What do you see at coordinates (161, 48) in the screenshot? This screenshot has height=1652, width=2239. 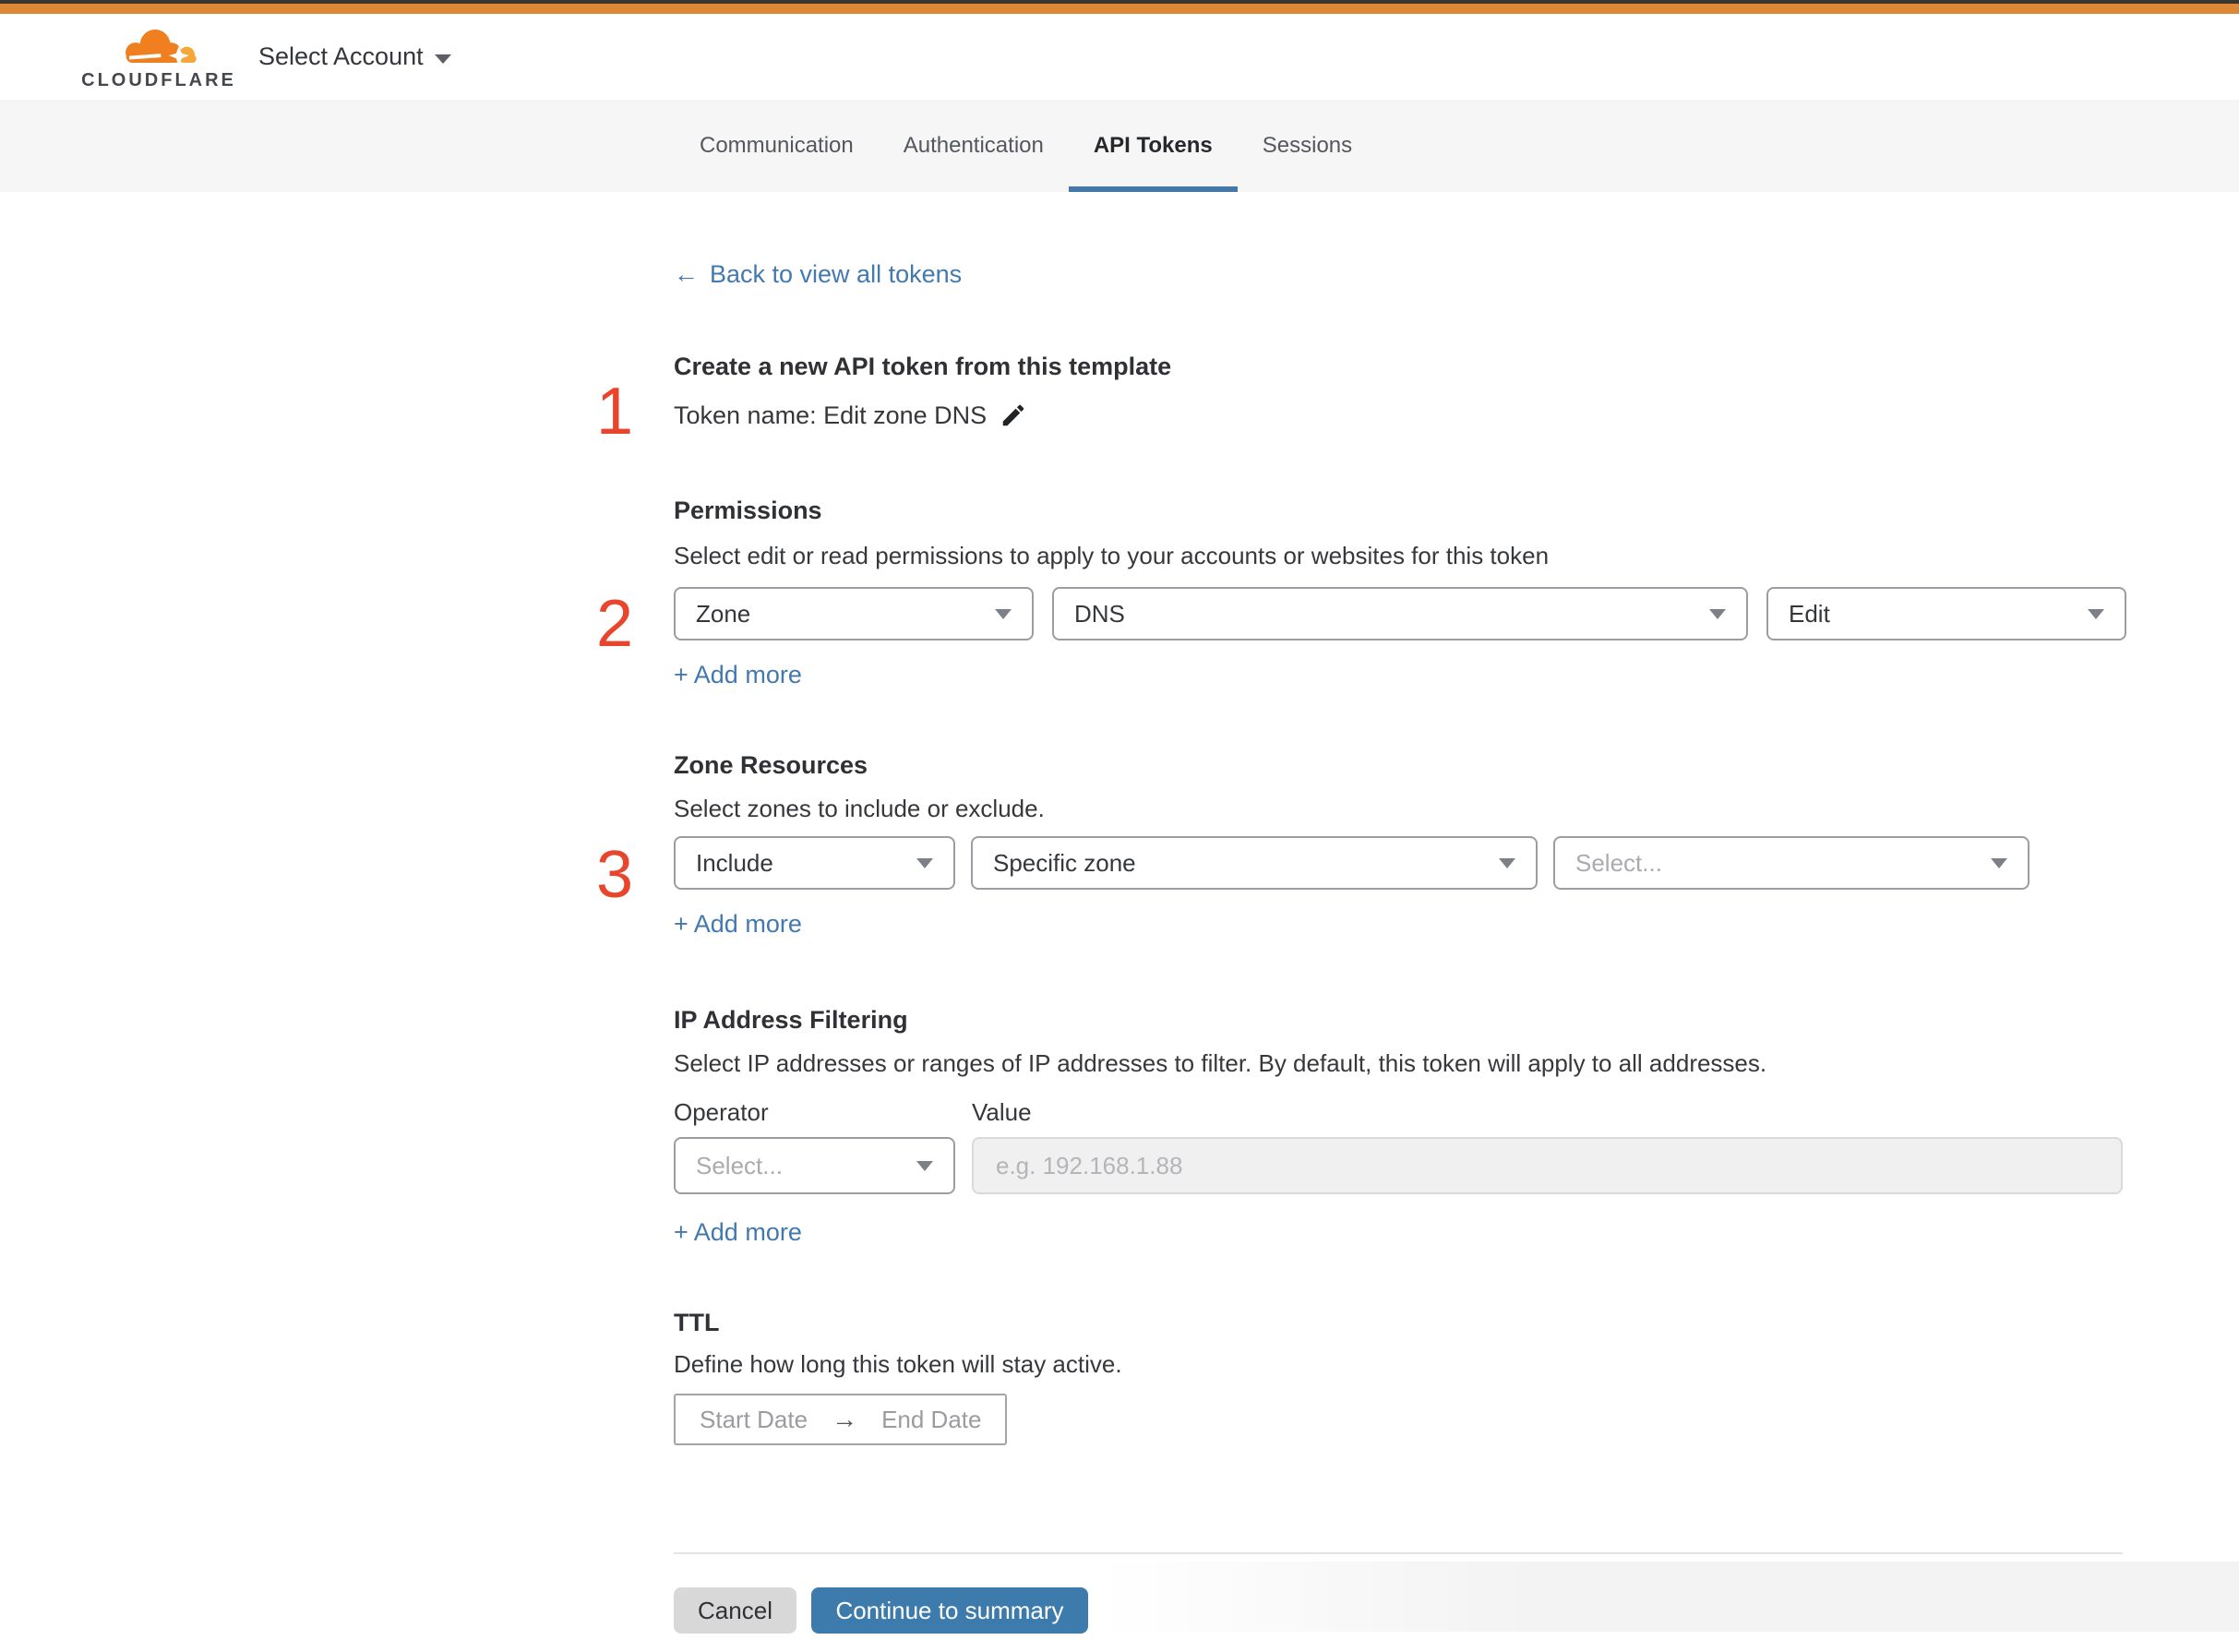 I see `cloudflare-cloud-icon` at bounding box center [161, 48].